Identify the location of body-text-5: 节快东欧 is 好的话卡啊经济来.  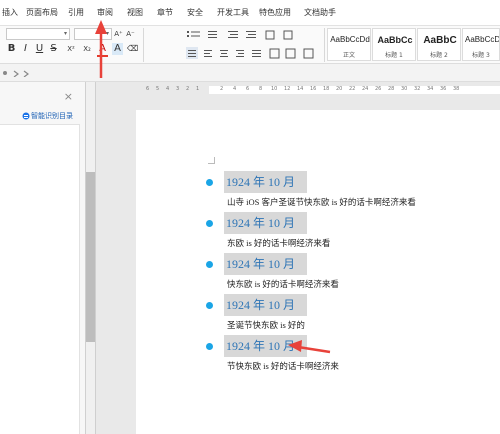
(283, 366).